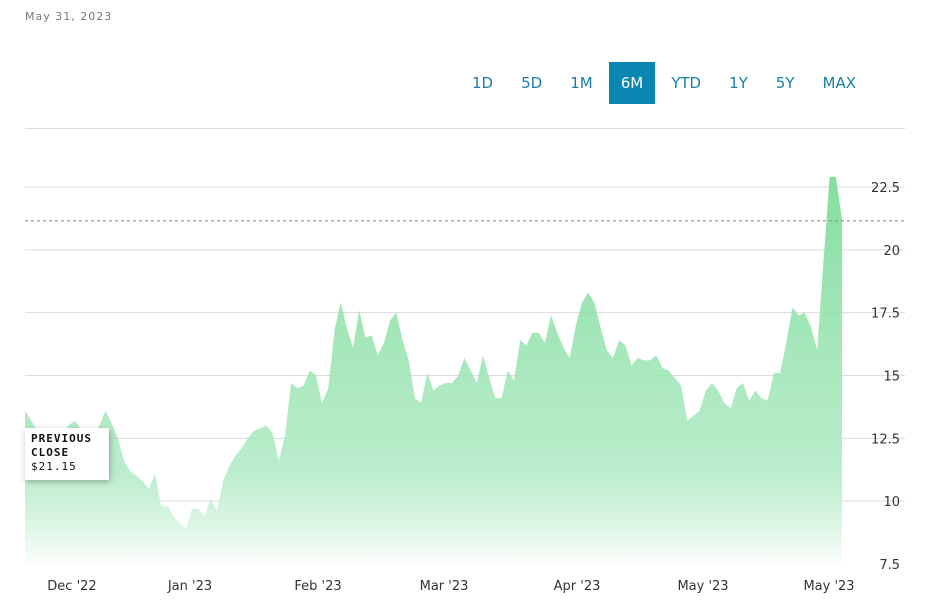  I want to click on x-tick-label: Mar '23, so click(444, 586).